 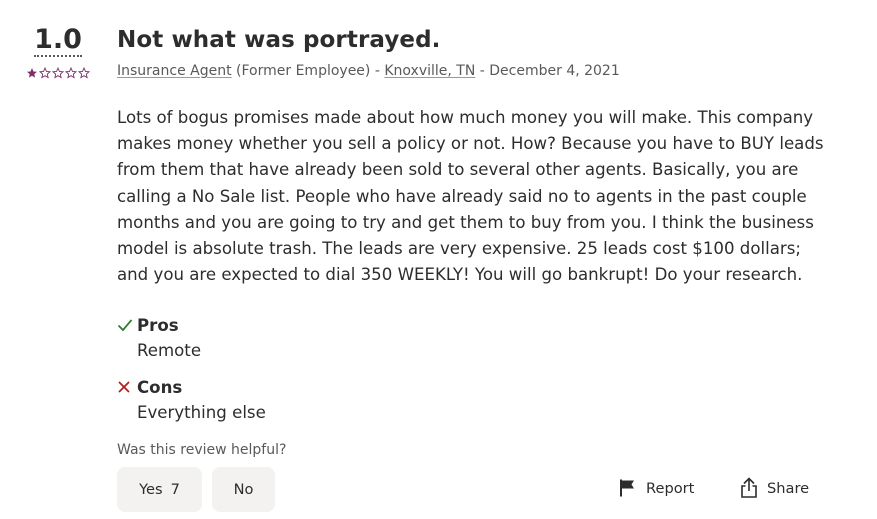 I want to click on pros-text: Remote, so click(x=169, y=351).